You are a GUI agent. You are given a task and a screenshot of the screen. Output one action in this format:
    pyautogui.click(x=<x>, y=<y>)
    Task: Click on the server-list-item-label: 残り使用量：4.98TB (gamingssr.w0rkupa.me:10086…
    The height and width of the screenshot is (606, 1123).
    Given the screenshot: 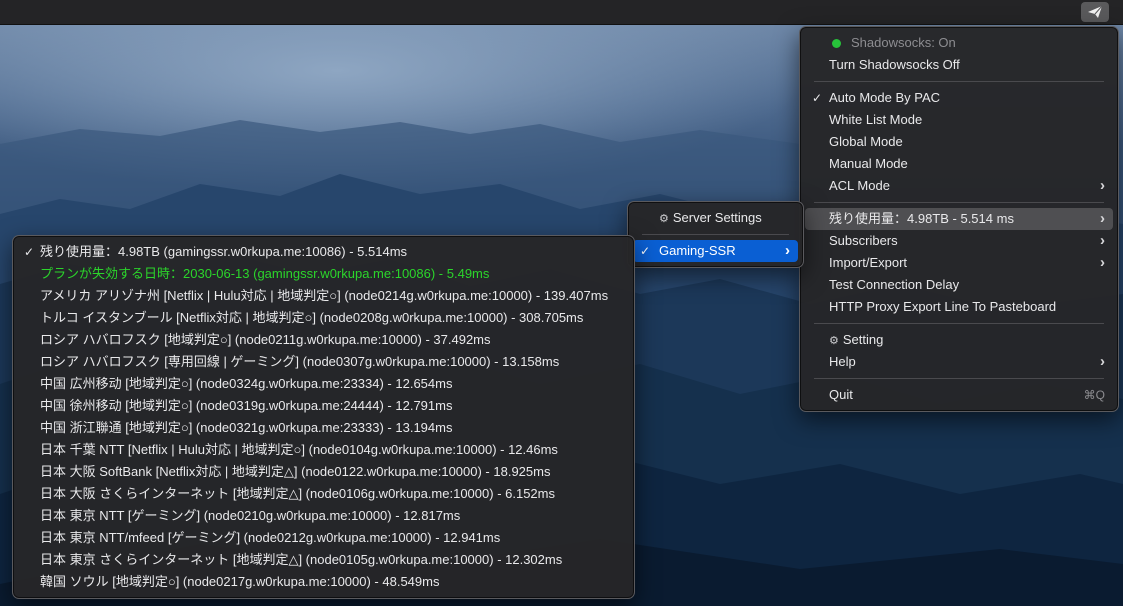 What is the action you would take?
    pyautogui.click(x=224, y=251)
    